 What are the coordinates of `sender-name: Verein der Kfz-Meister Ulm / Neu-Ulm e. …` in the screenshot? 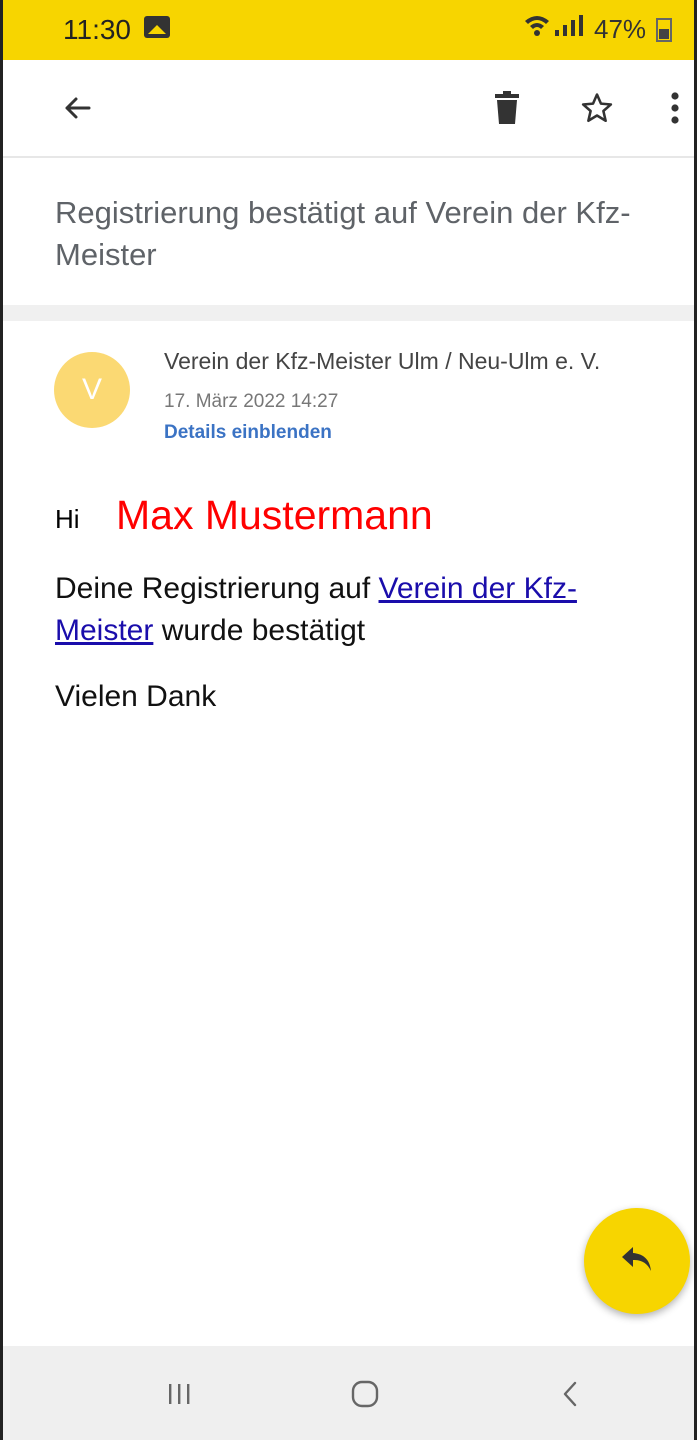 It's located at (382, 361).